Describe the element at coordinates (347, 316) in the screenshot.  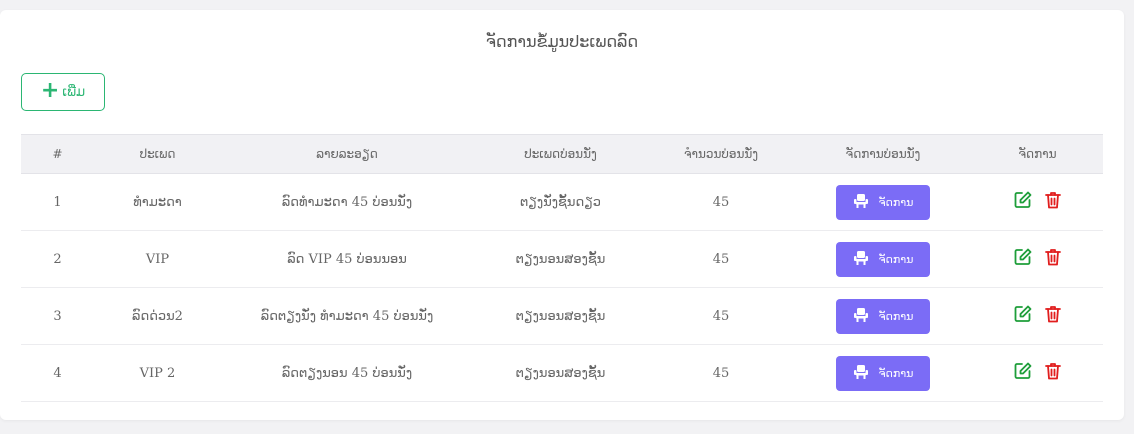
I see `cell-detail: ລົດຕຽງນັ່ງ ທຳມະດາ 45 ບ່ອນນັ່ງ` at that location.